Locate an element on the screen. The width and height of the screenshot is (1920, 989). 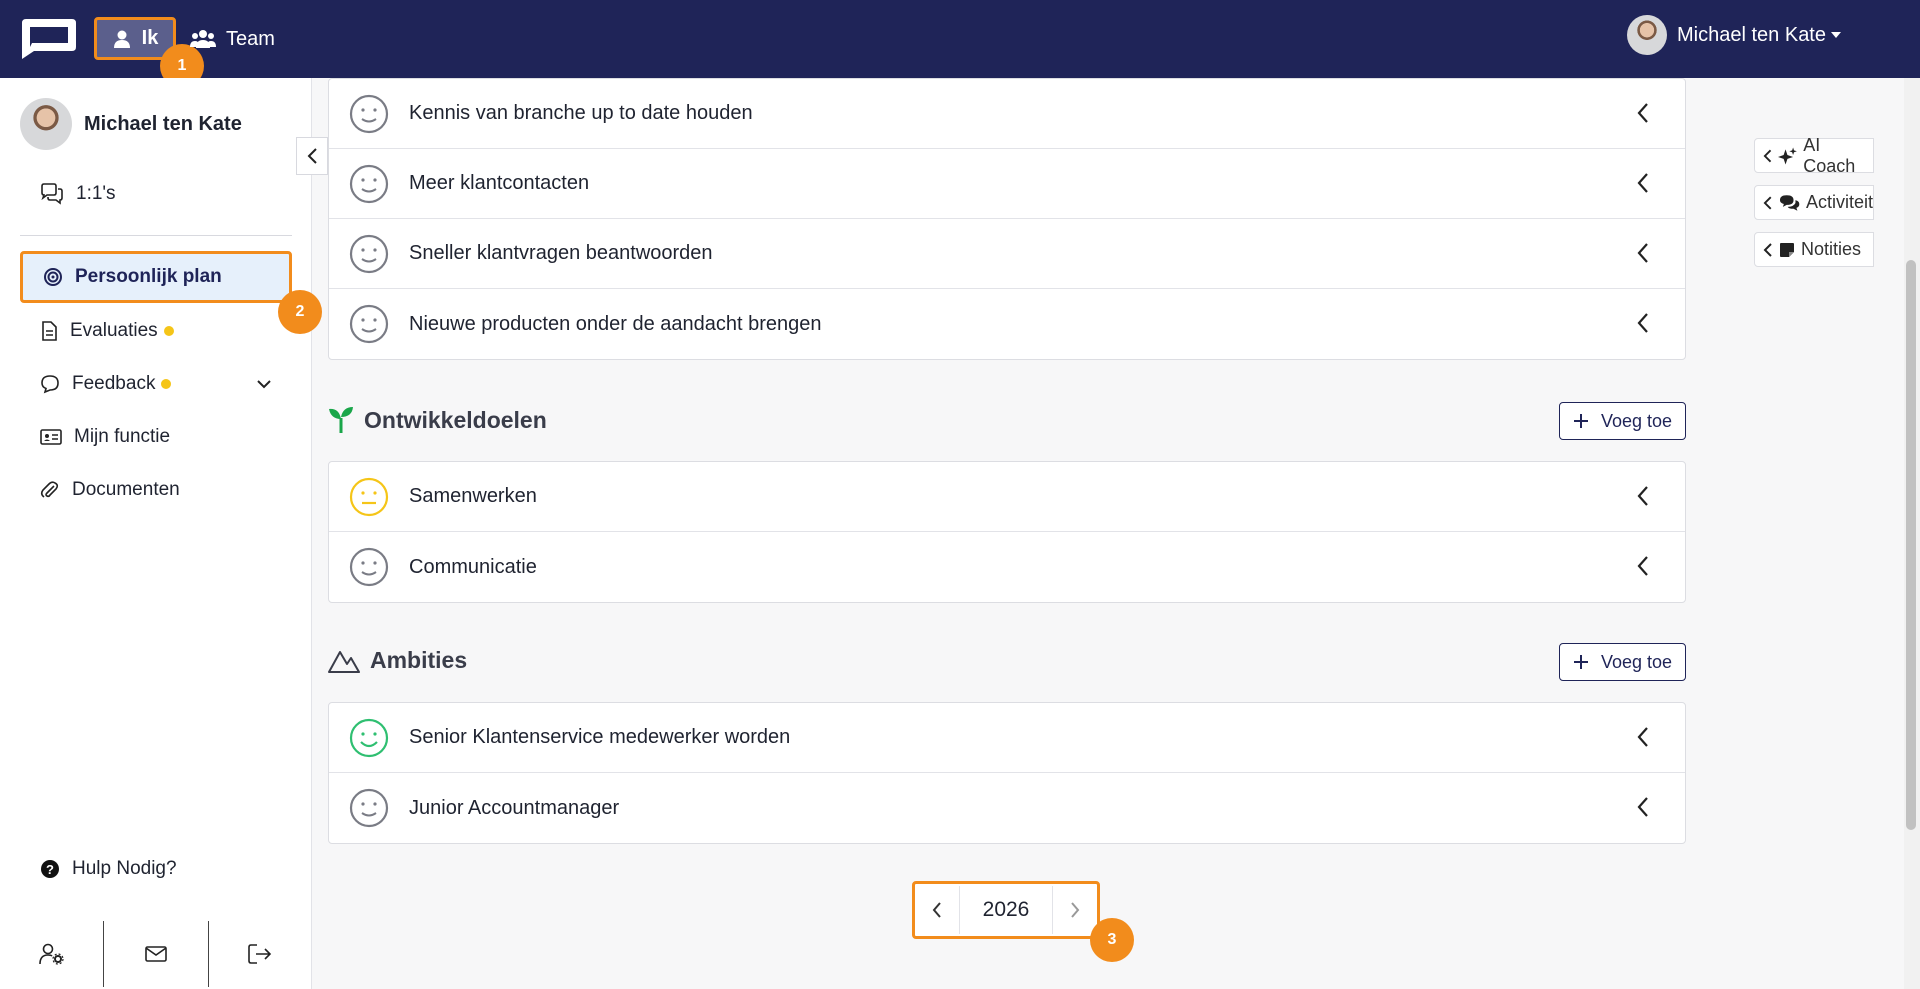
step-badge-3: 3 is located at coordinates (1112, 940).